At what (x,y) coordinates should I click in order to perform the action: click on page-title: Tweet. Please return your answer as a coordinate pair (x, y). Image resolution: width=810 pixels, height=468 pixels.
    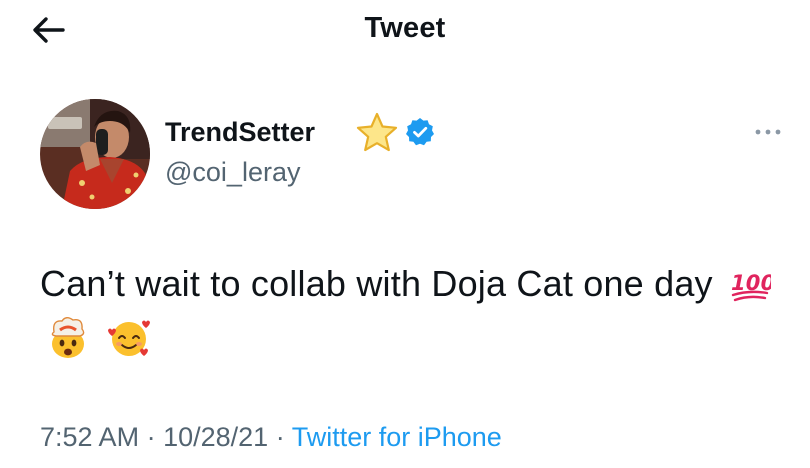
    Looking at the image, I should click on (405, 28).